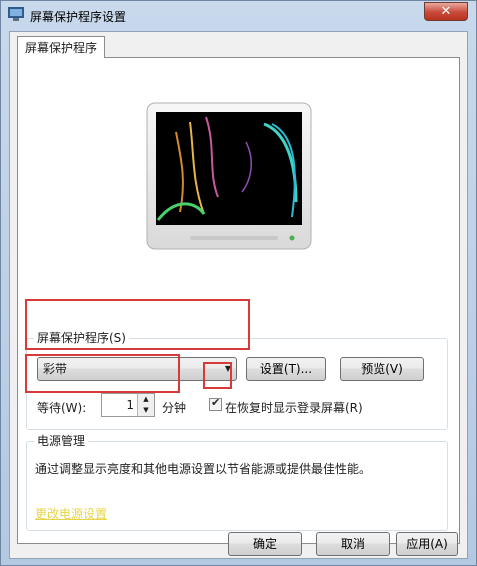 The width and height of the screenshot is (477, 566). What do you see at coordinates (265, 544) in the screenshot?
I see `ok-button: 确定` at bounding box center [265, 544].